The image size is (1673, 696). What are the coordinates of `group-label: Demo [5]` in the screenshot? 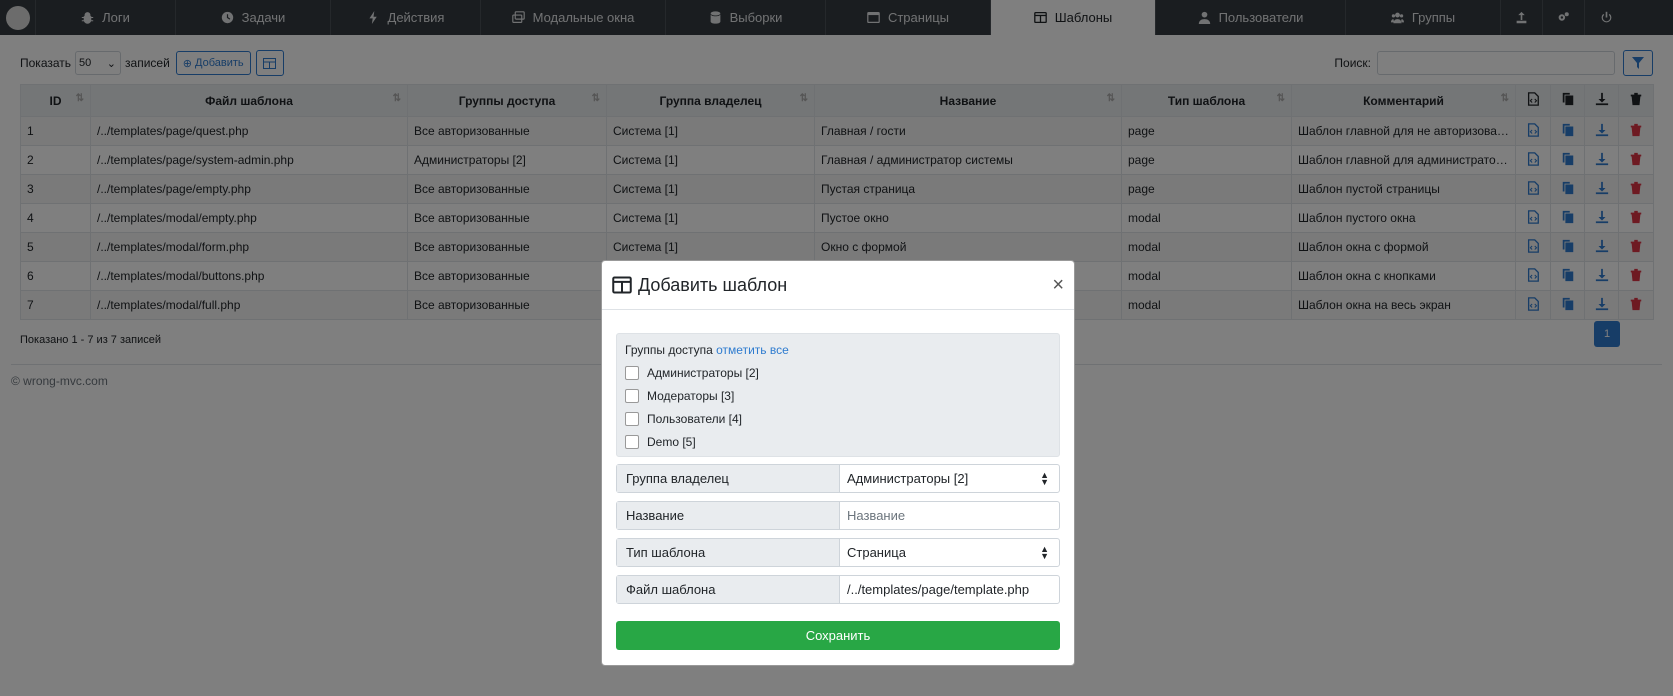 It's located at (671, 442).